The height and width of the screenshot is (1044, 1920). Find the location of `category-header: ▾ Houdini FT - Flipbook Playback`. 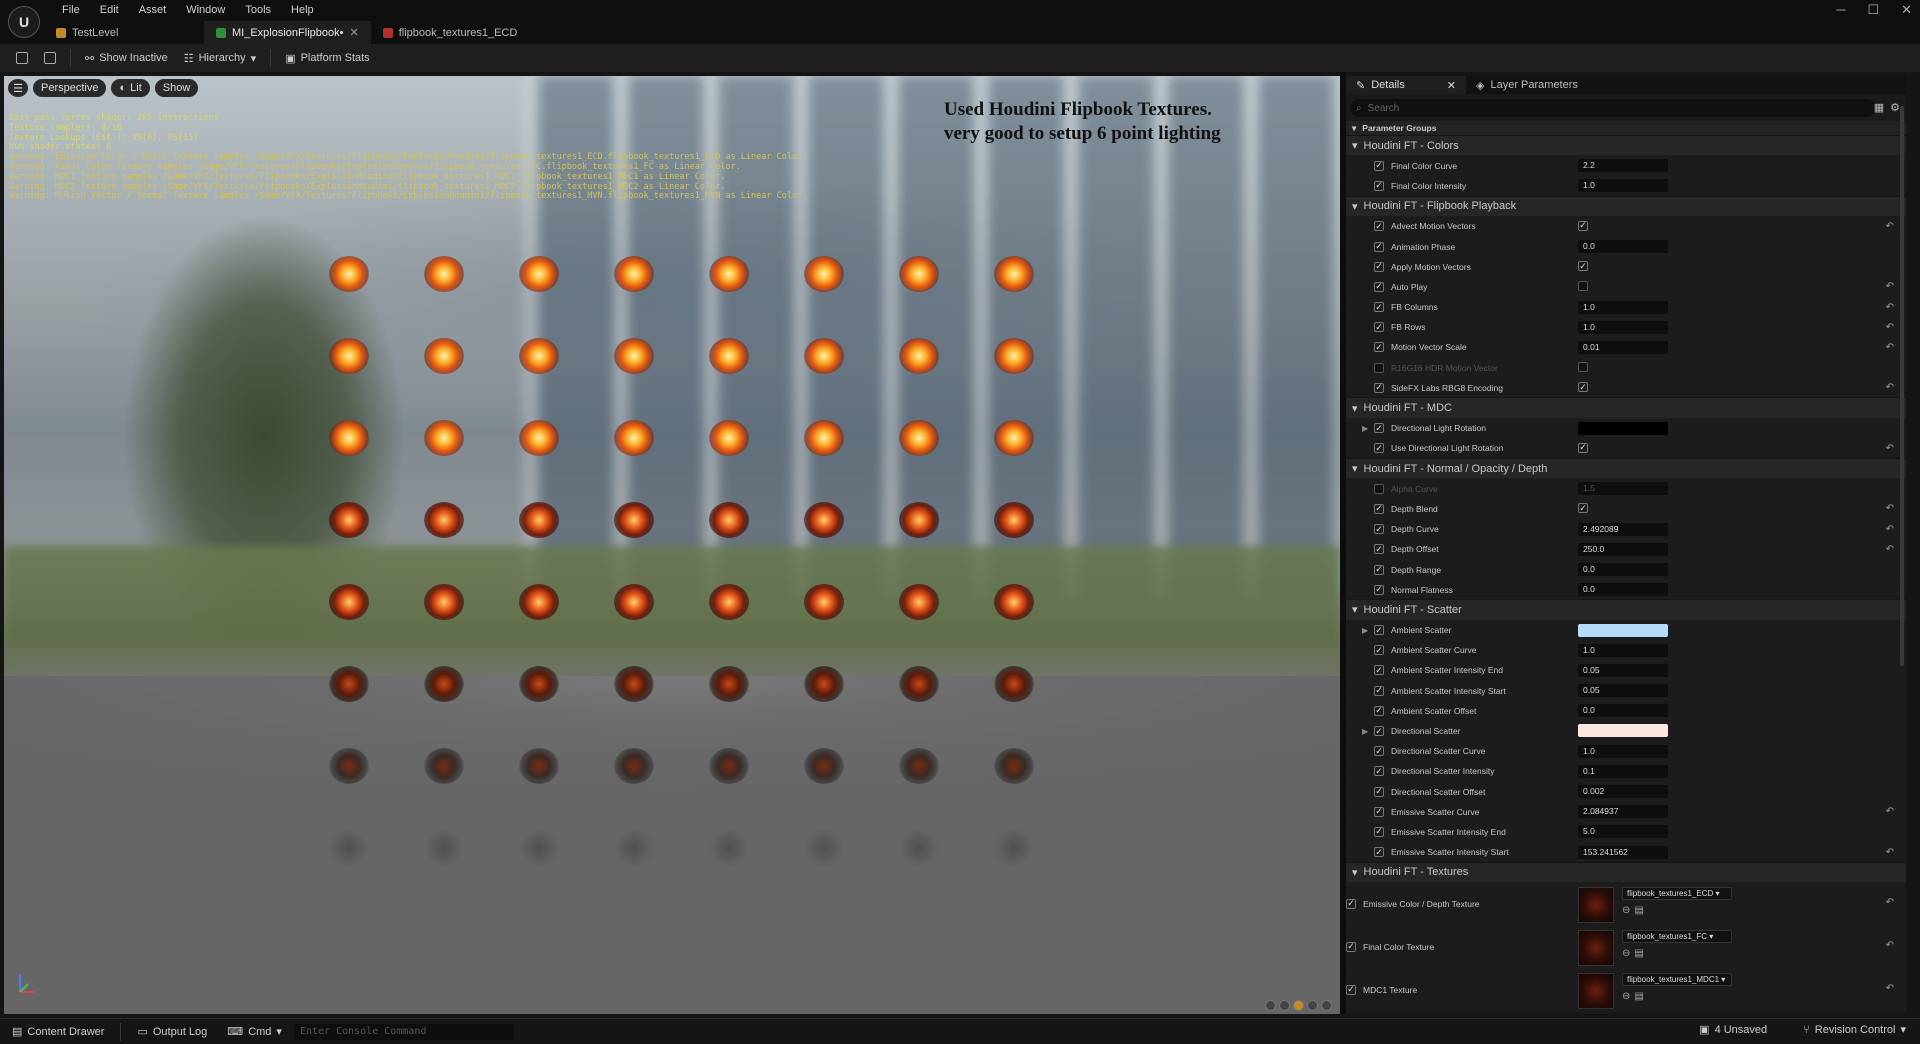

category-header: ▾ Houdini FT - Flipbook Playback is located at coordinates (1626, 205).